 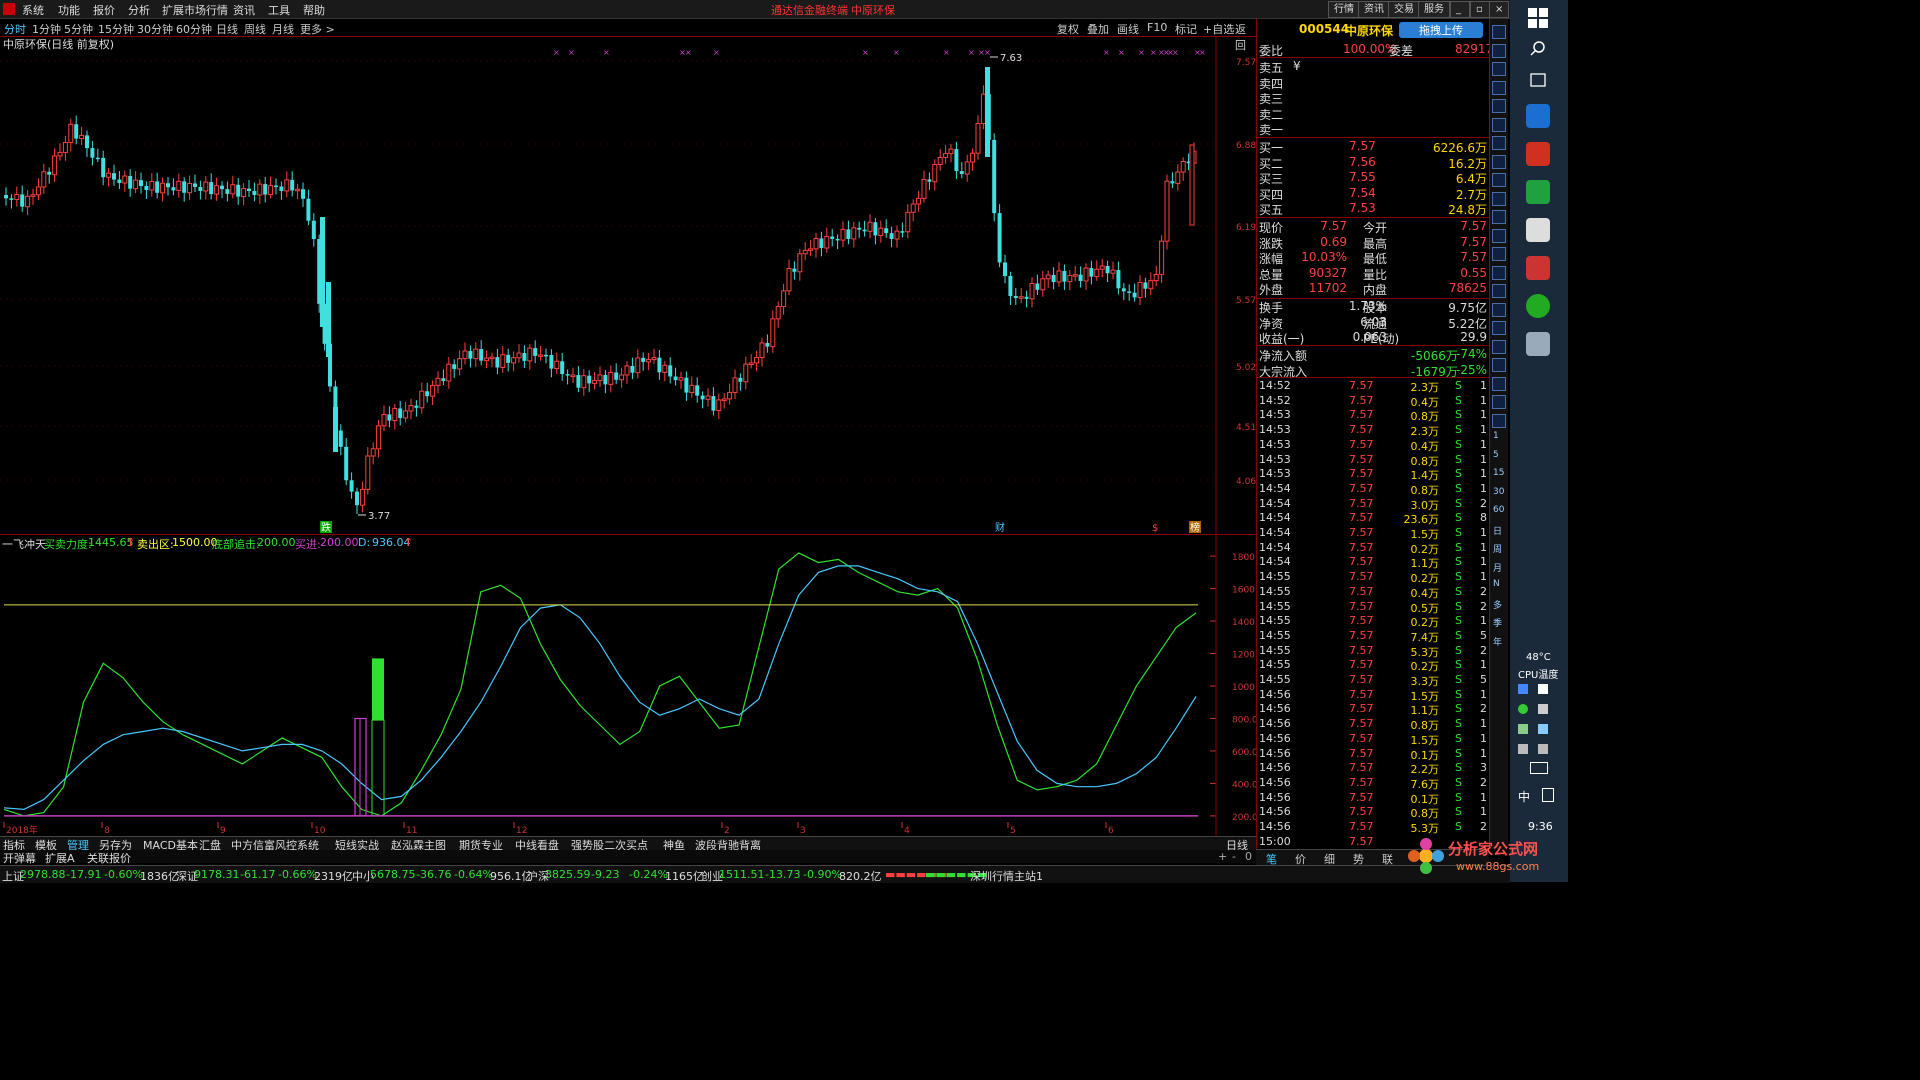 I want to click on period-tab-15min: 15分钟, so click(x=116, y=29).